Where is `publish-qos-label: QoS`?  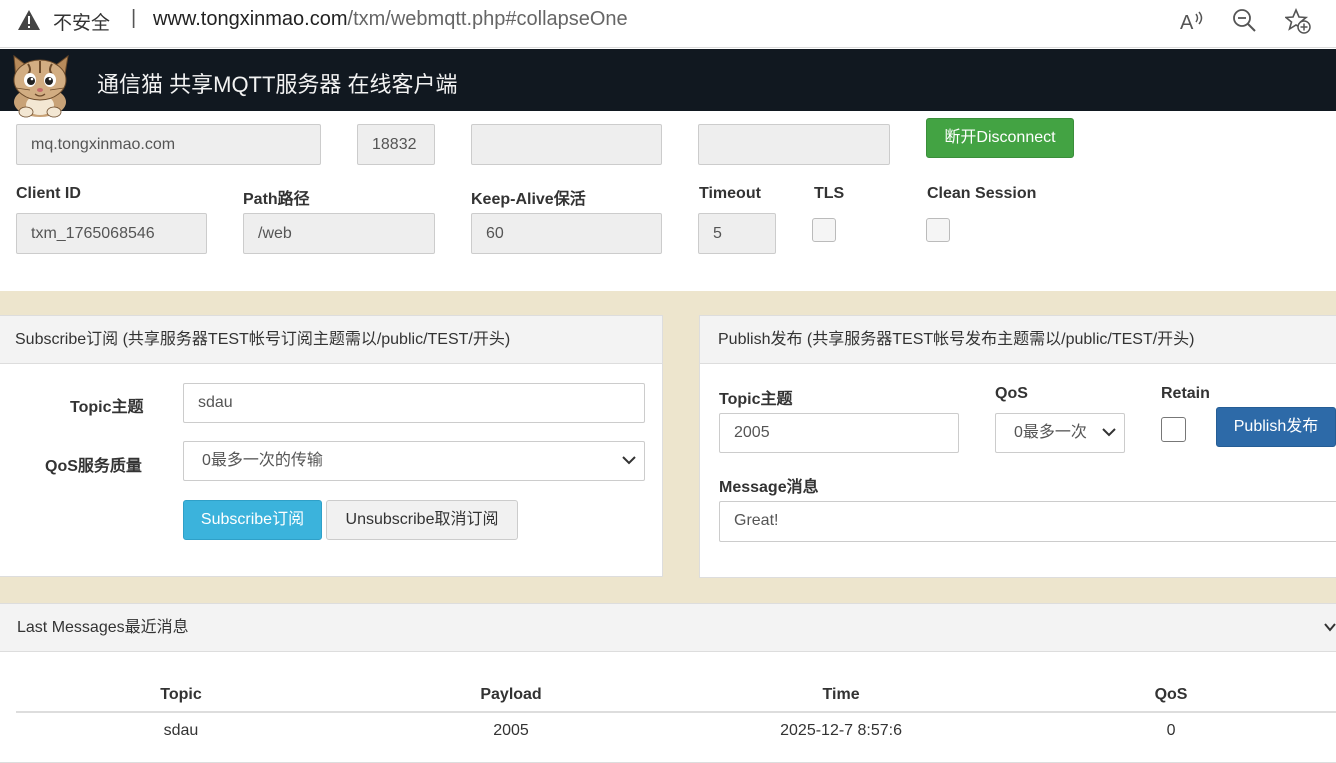 publish-qos-label: QoS is located at coordinates (1011, 393).